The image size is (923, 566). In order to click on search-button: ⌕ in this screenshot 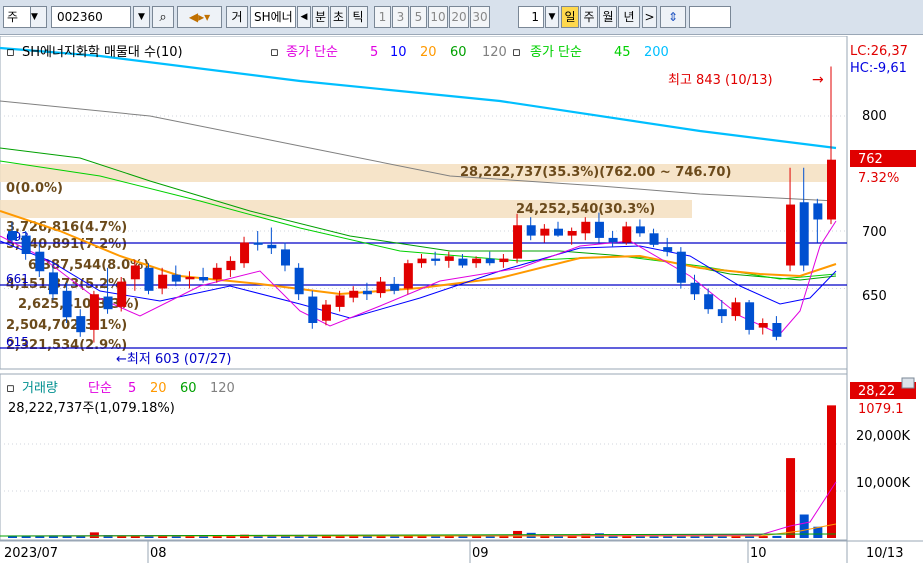, I will do `click(163, 17)`.